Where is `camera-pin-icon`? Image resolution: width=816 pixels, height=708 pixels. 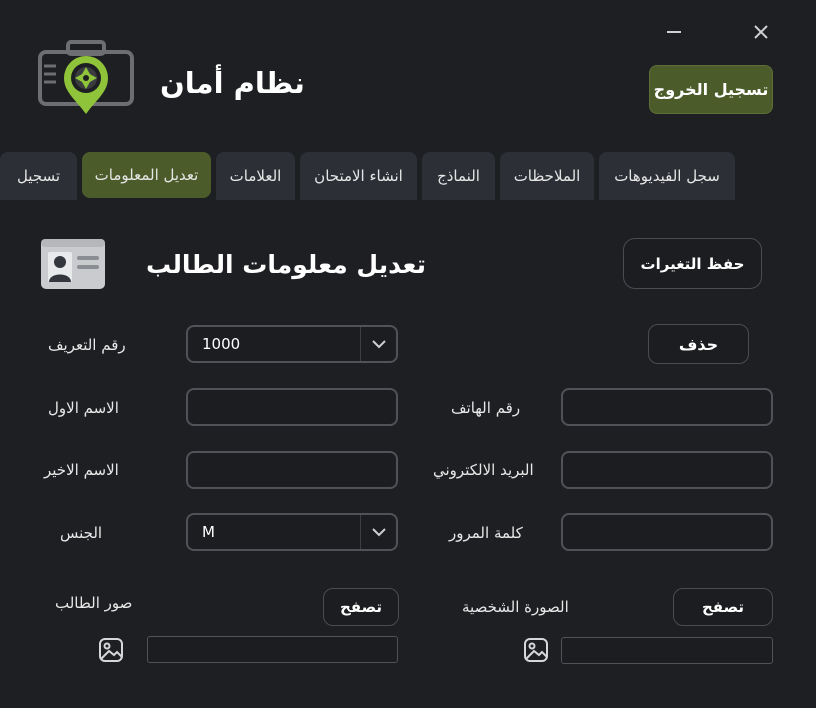 camera-pin-icon is located at coordinates (86, 77).